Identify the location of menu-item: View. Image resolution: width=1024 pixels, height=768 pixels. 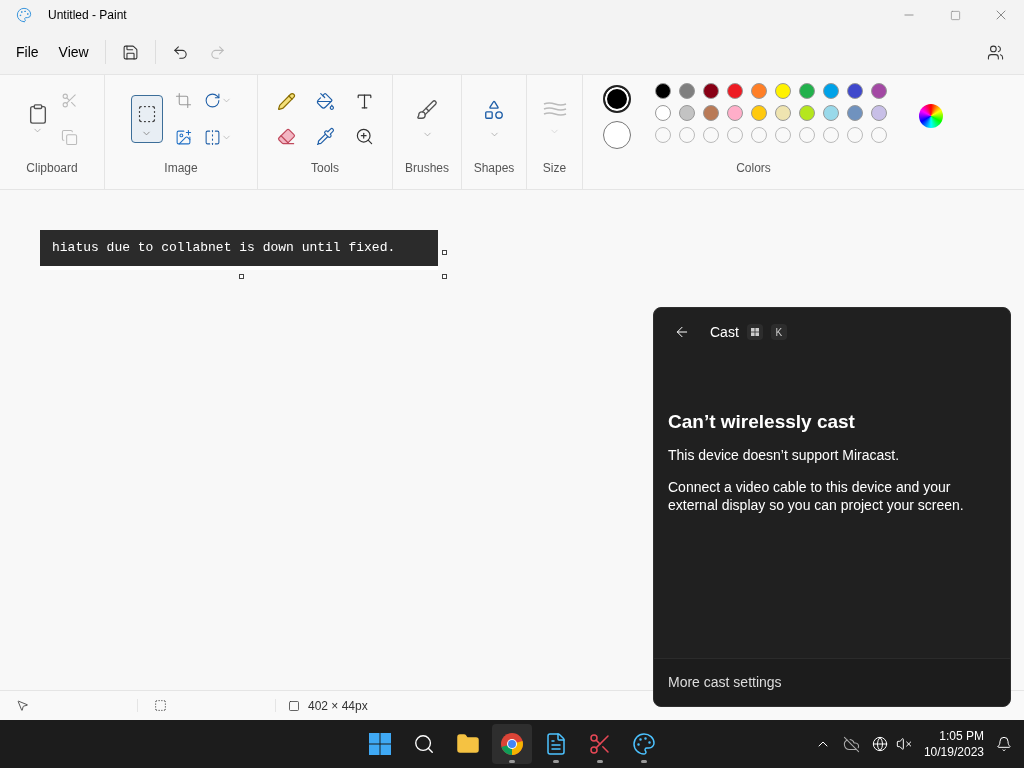
(73, 52).